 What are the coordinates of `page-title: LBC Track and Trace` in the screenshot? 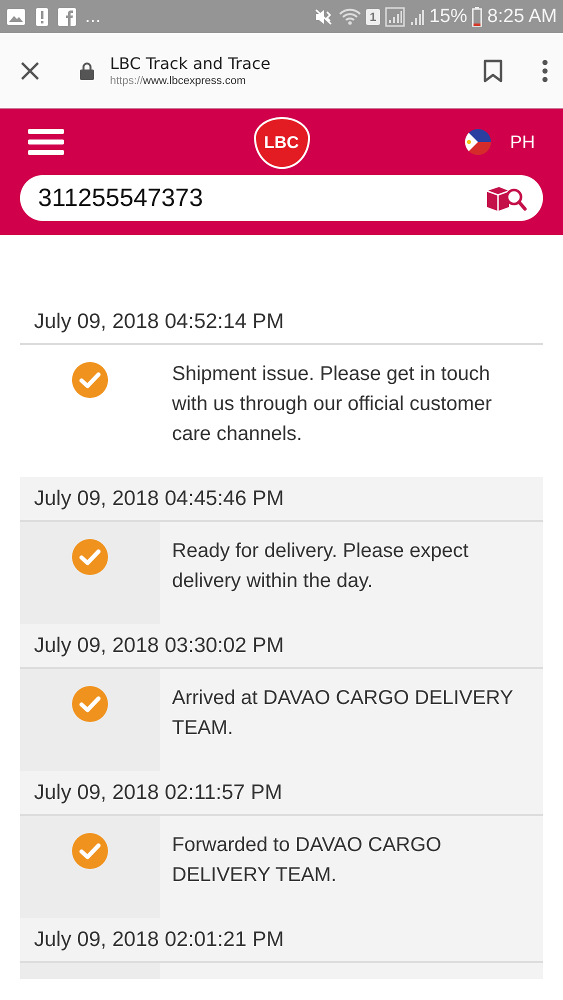 It's located at (191, 63).